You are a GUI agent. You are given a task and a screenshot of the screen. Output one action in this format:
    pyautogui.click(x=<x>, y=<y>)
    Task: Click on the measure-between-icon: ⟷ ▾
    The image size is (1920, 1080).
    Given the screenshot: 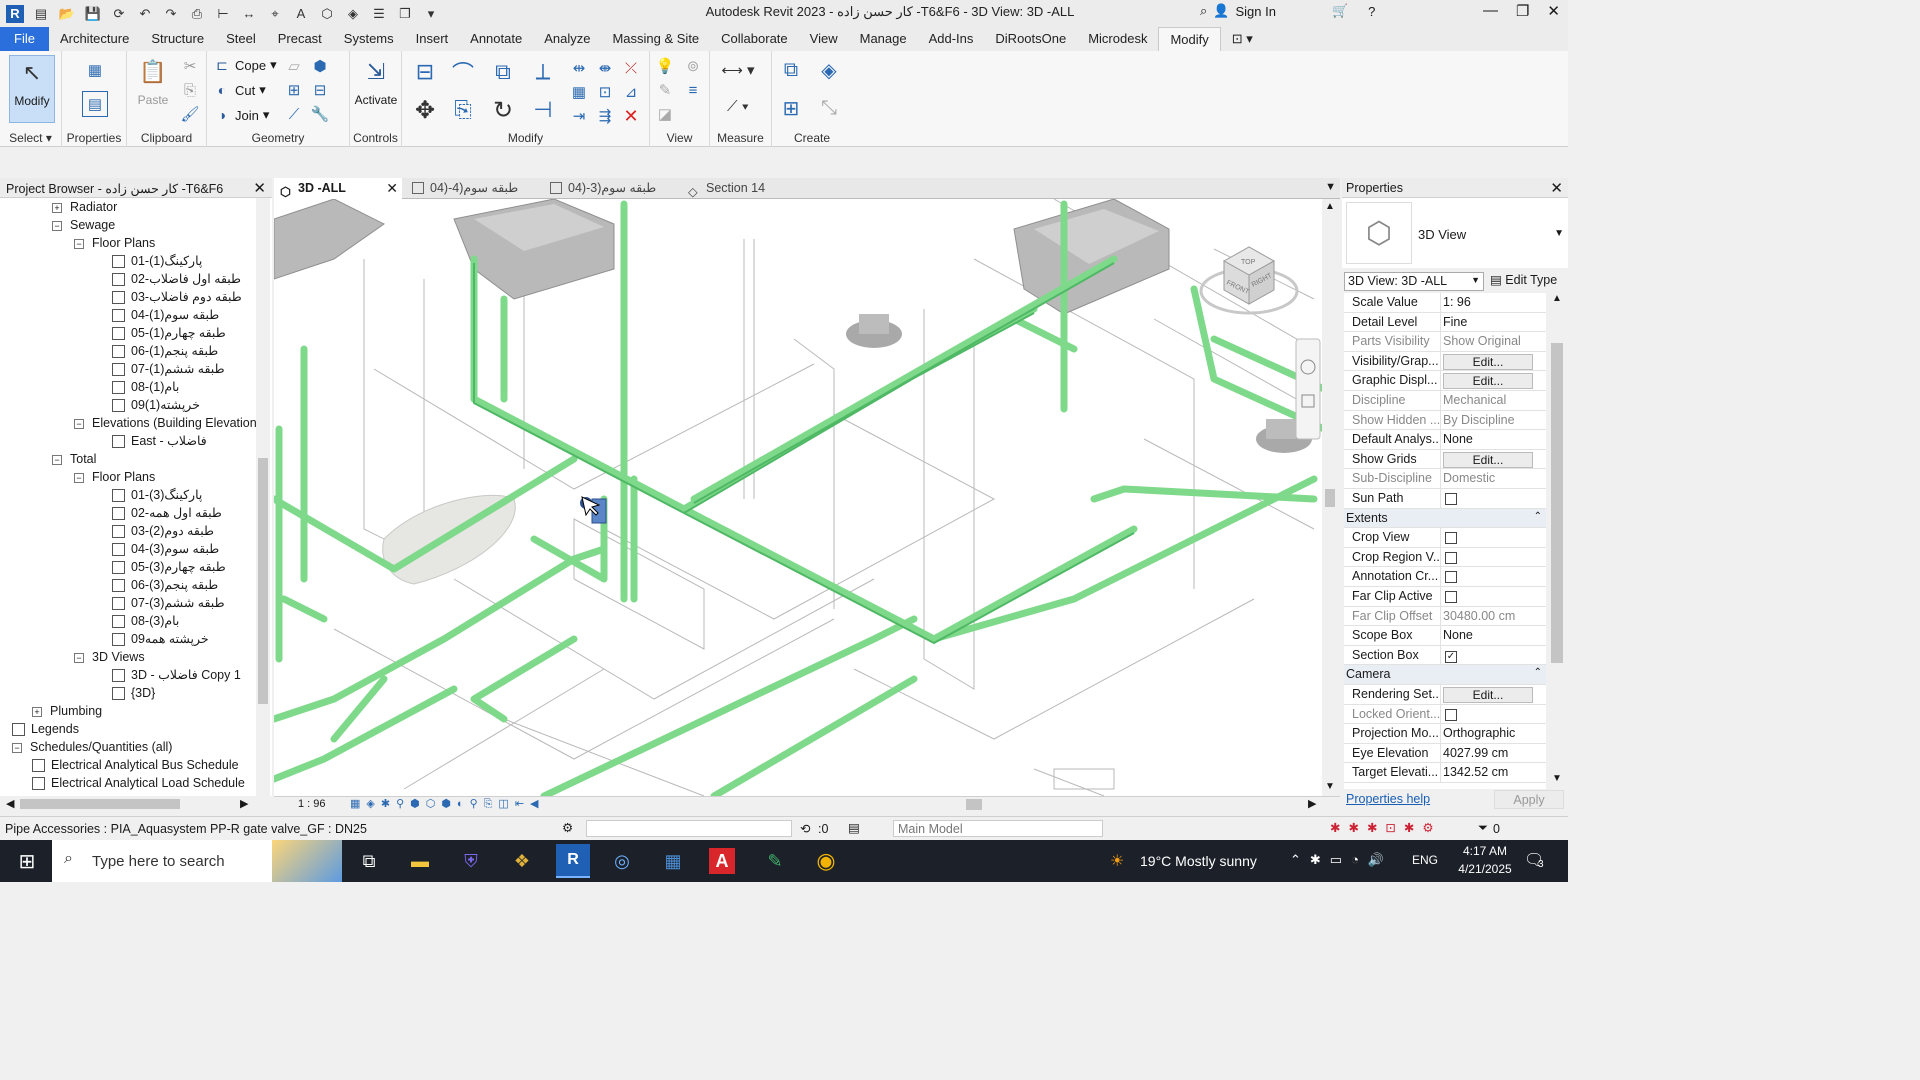 What is the action you would take?
    pyautogui.click(x=738, y=70)
    